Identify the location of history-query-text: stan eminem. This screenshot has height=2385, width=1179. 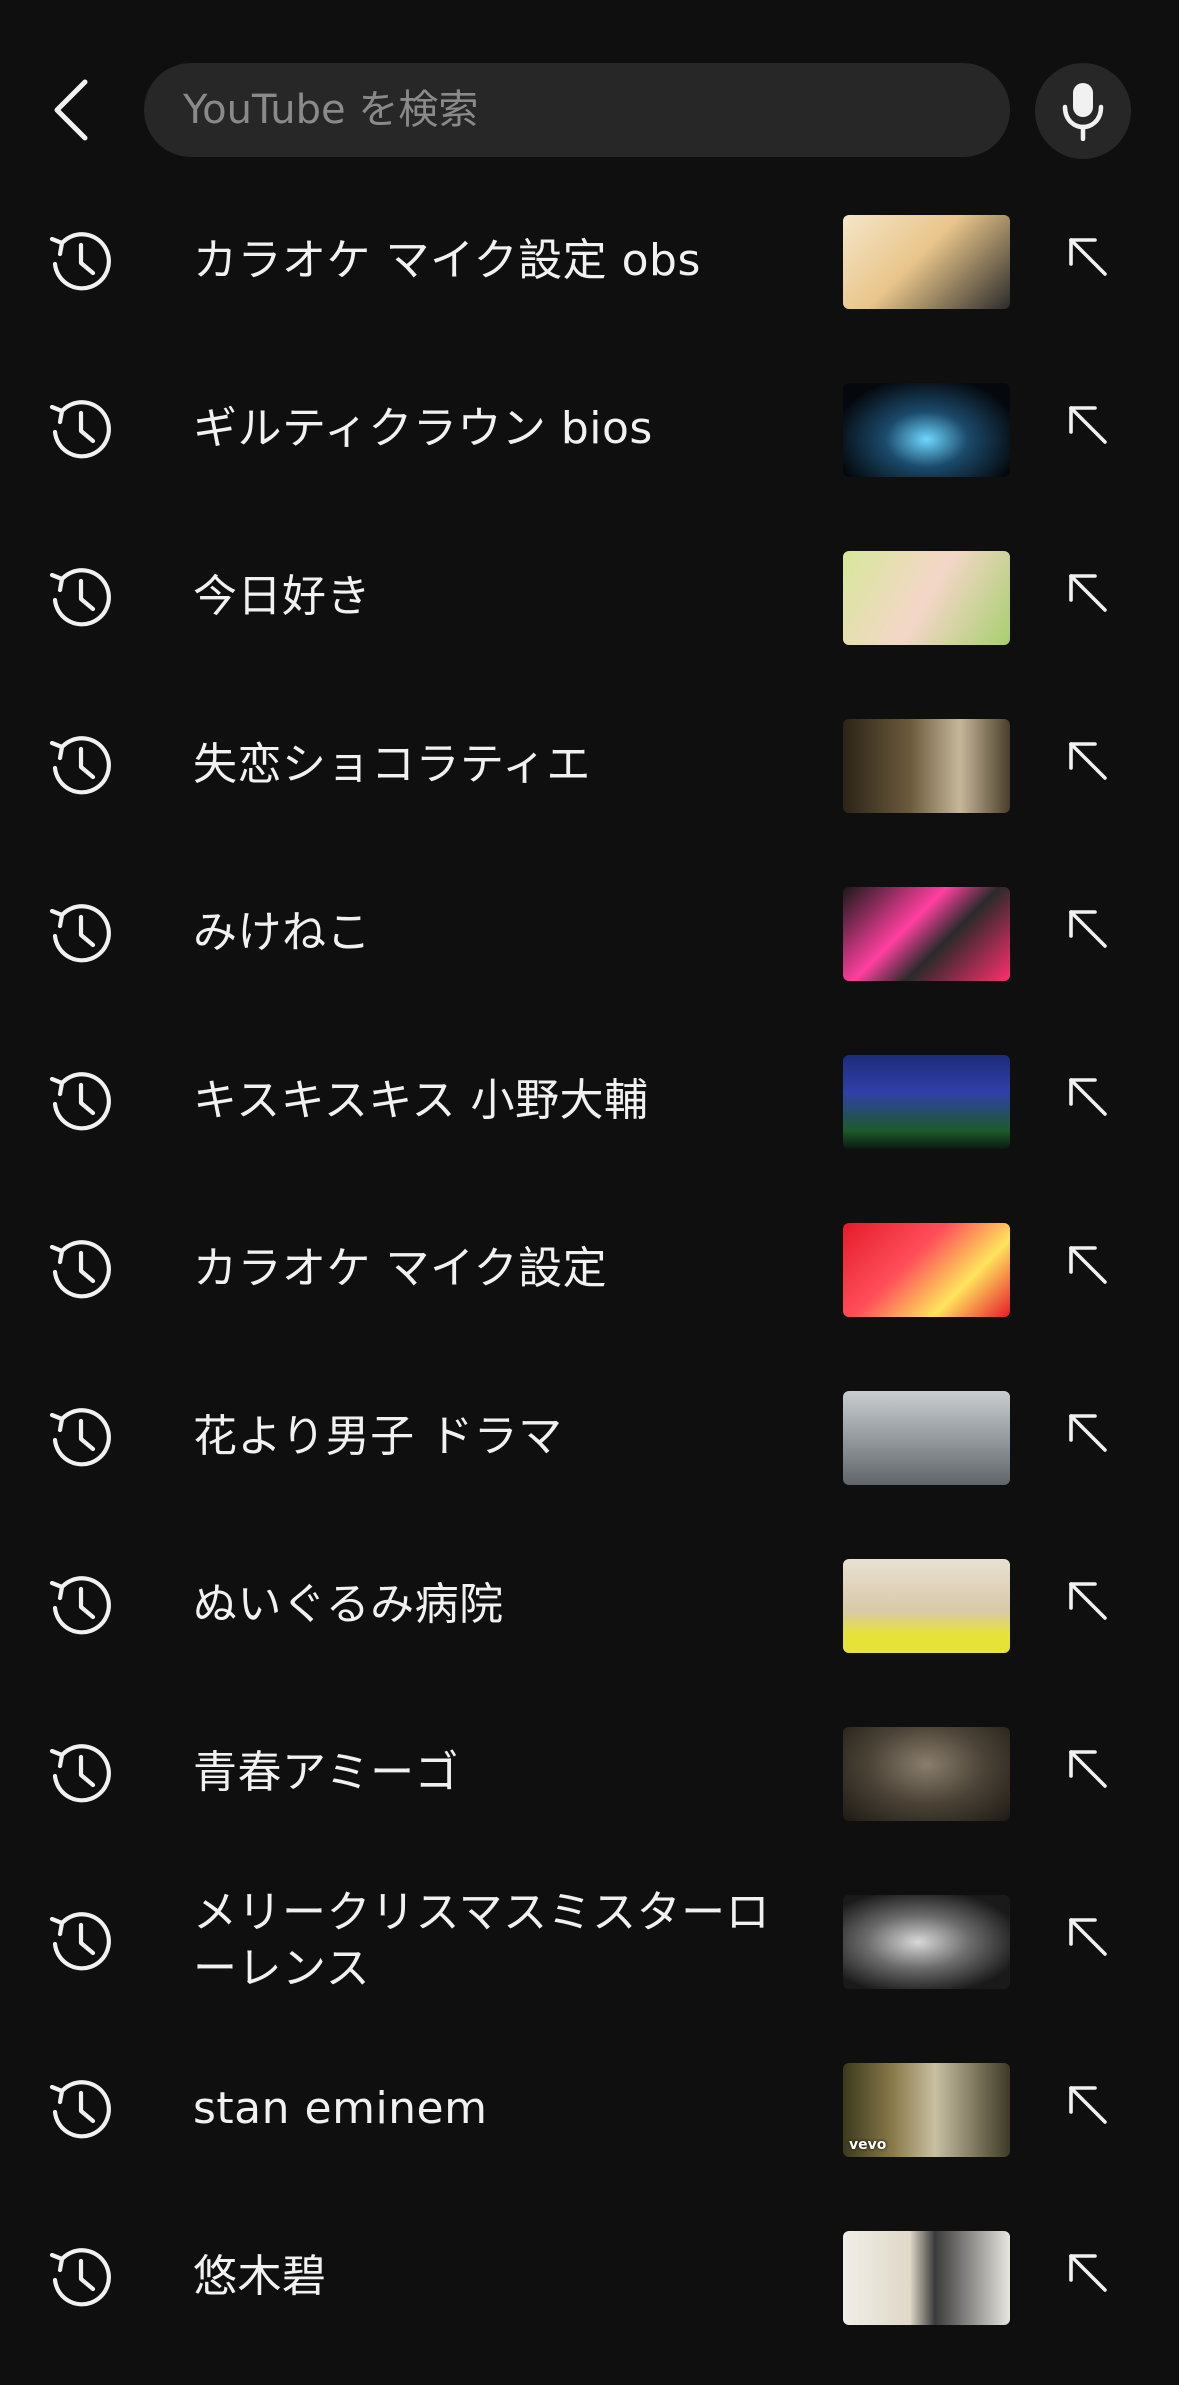
(340, 2108).